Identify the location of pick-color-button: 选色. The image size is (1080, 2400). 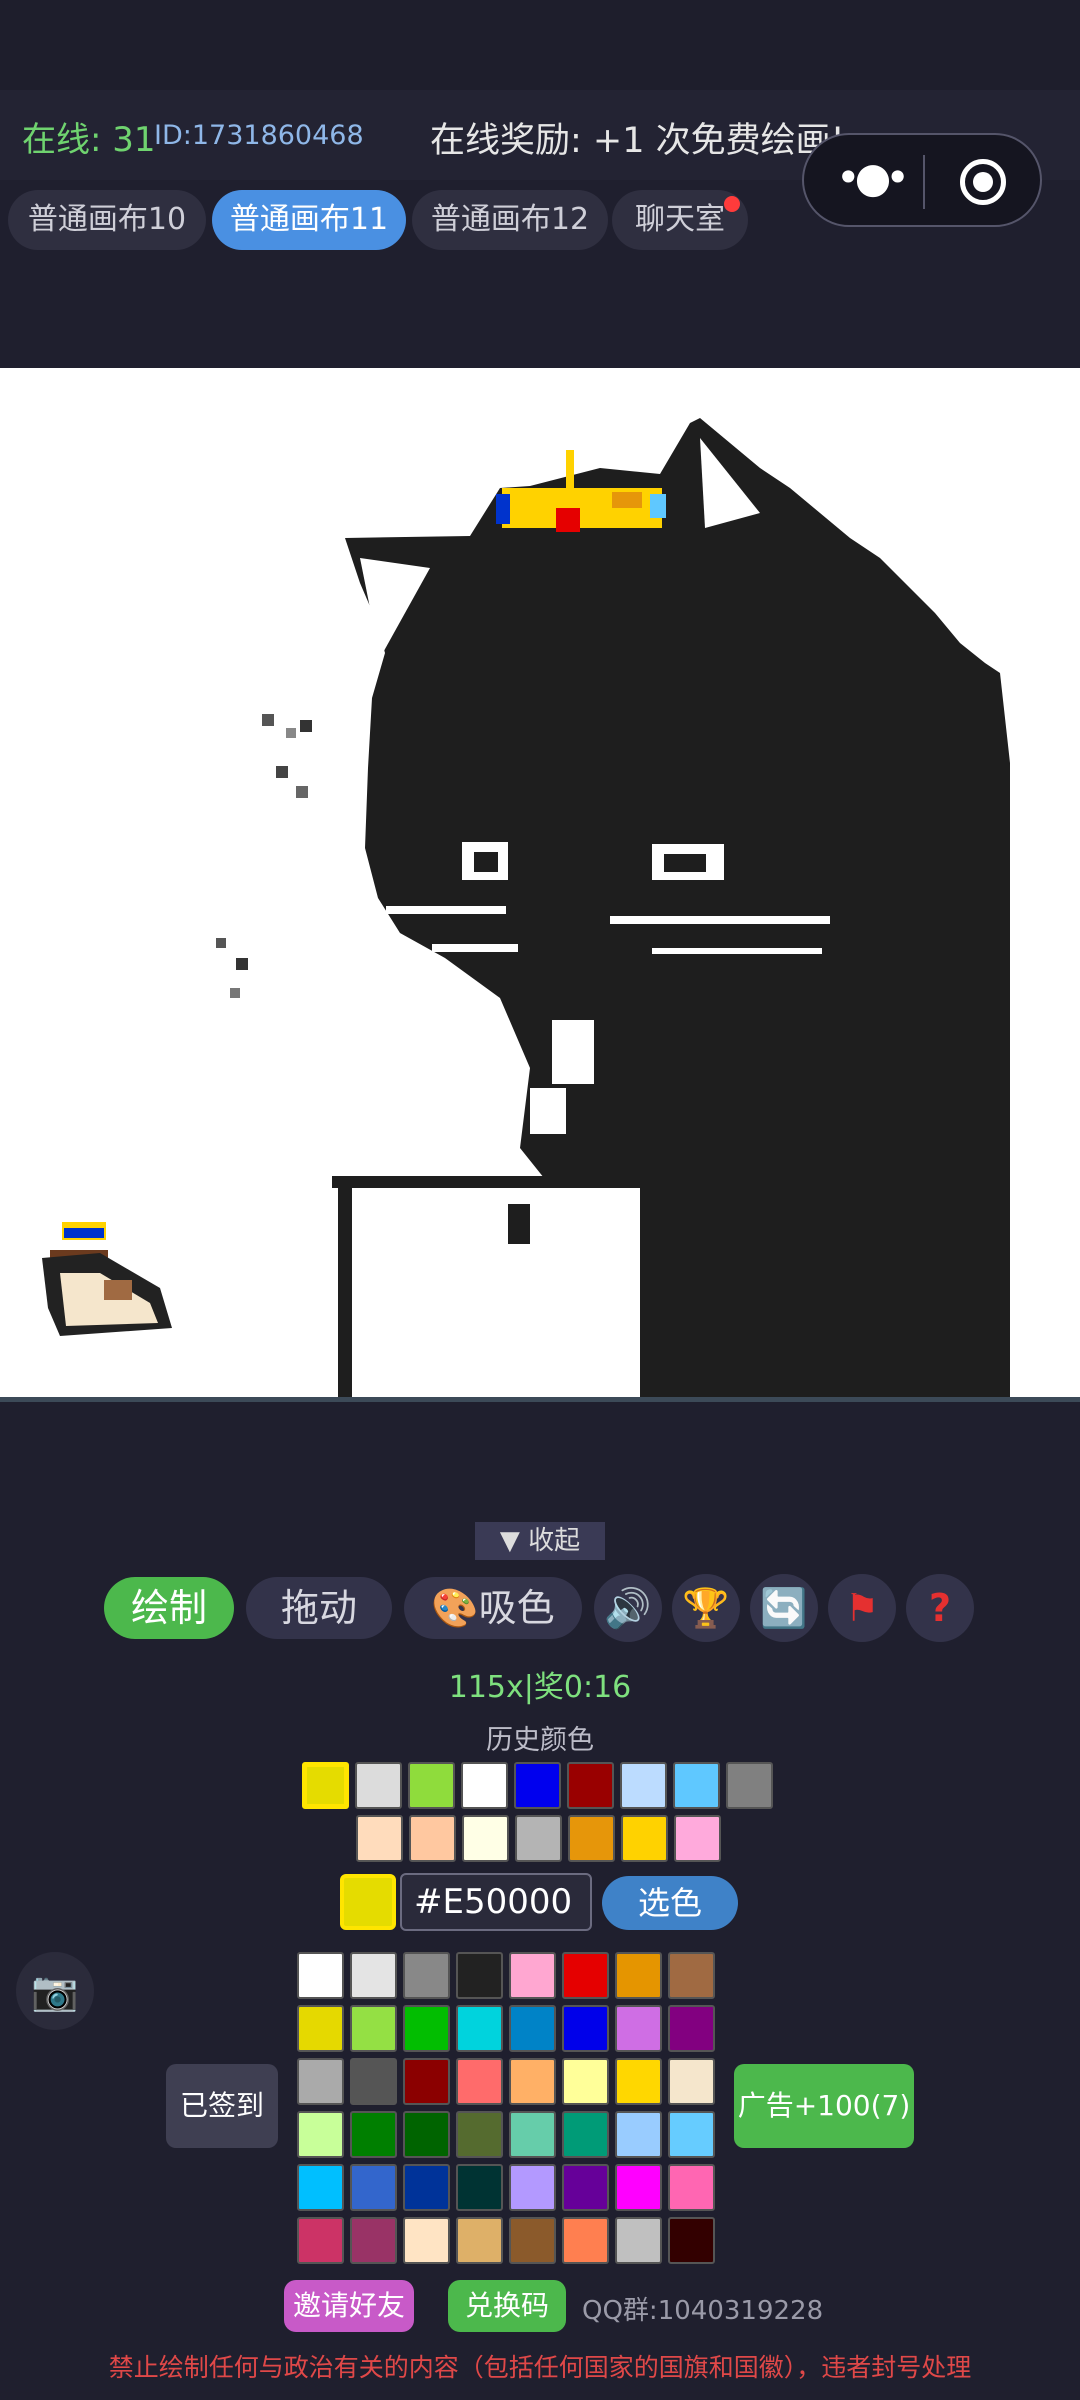
(670, 1903).